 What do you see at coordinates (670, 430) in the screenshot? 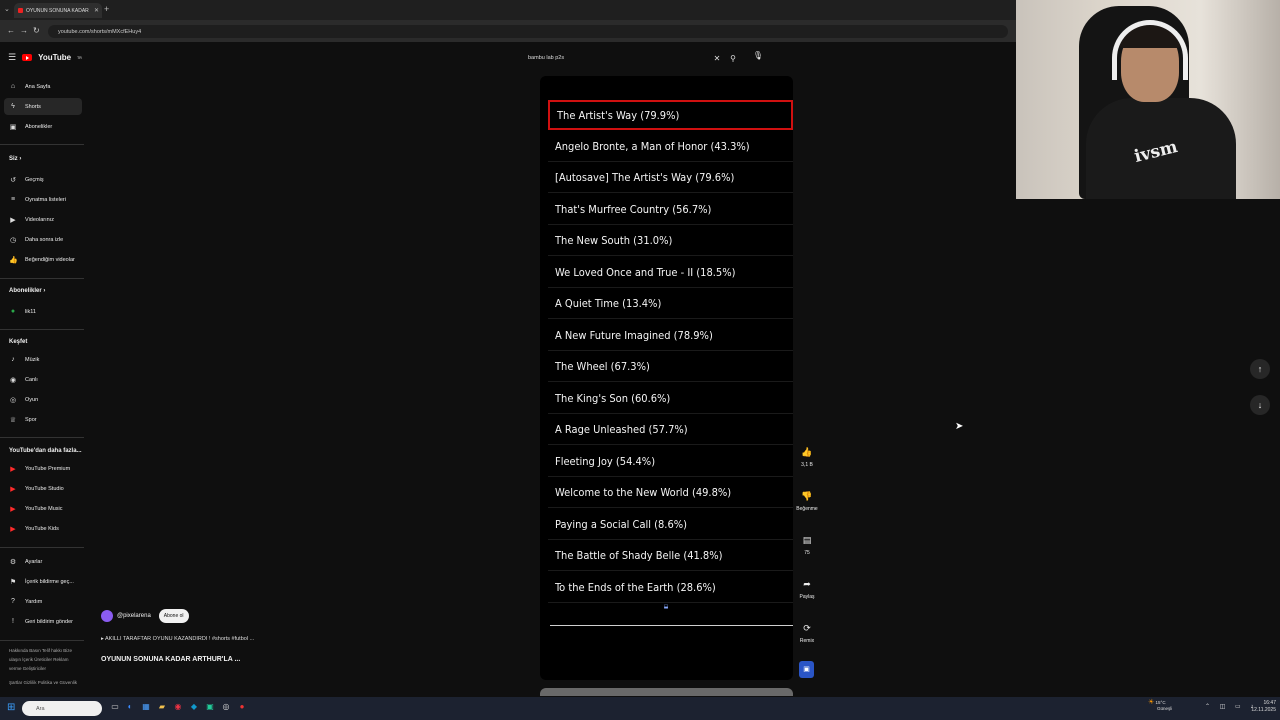
I see `mission-list-item: A Rage Unleashed (57.7%)` at bounding box center [670, 430].